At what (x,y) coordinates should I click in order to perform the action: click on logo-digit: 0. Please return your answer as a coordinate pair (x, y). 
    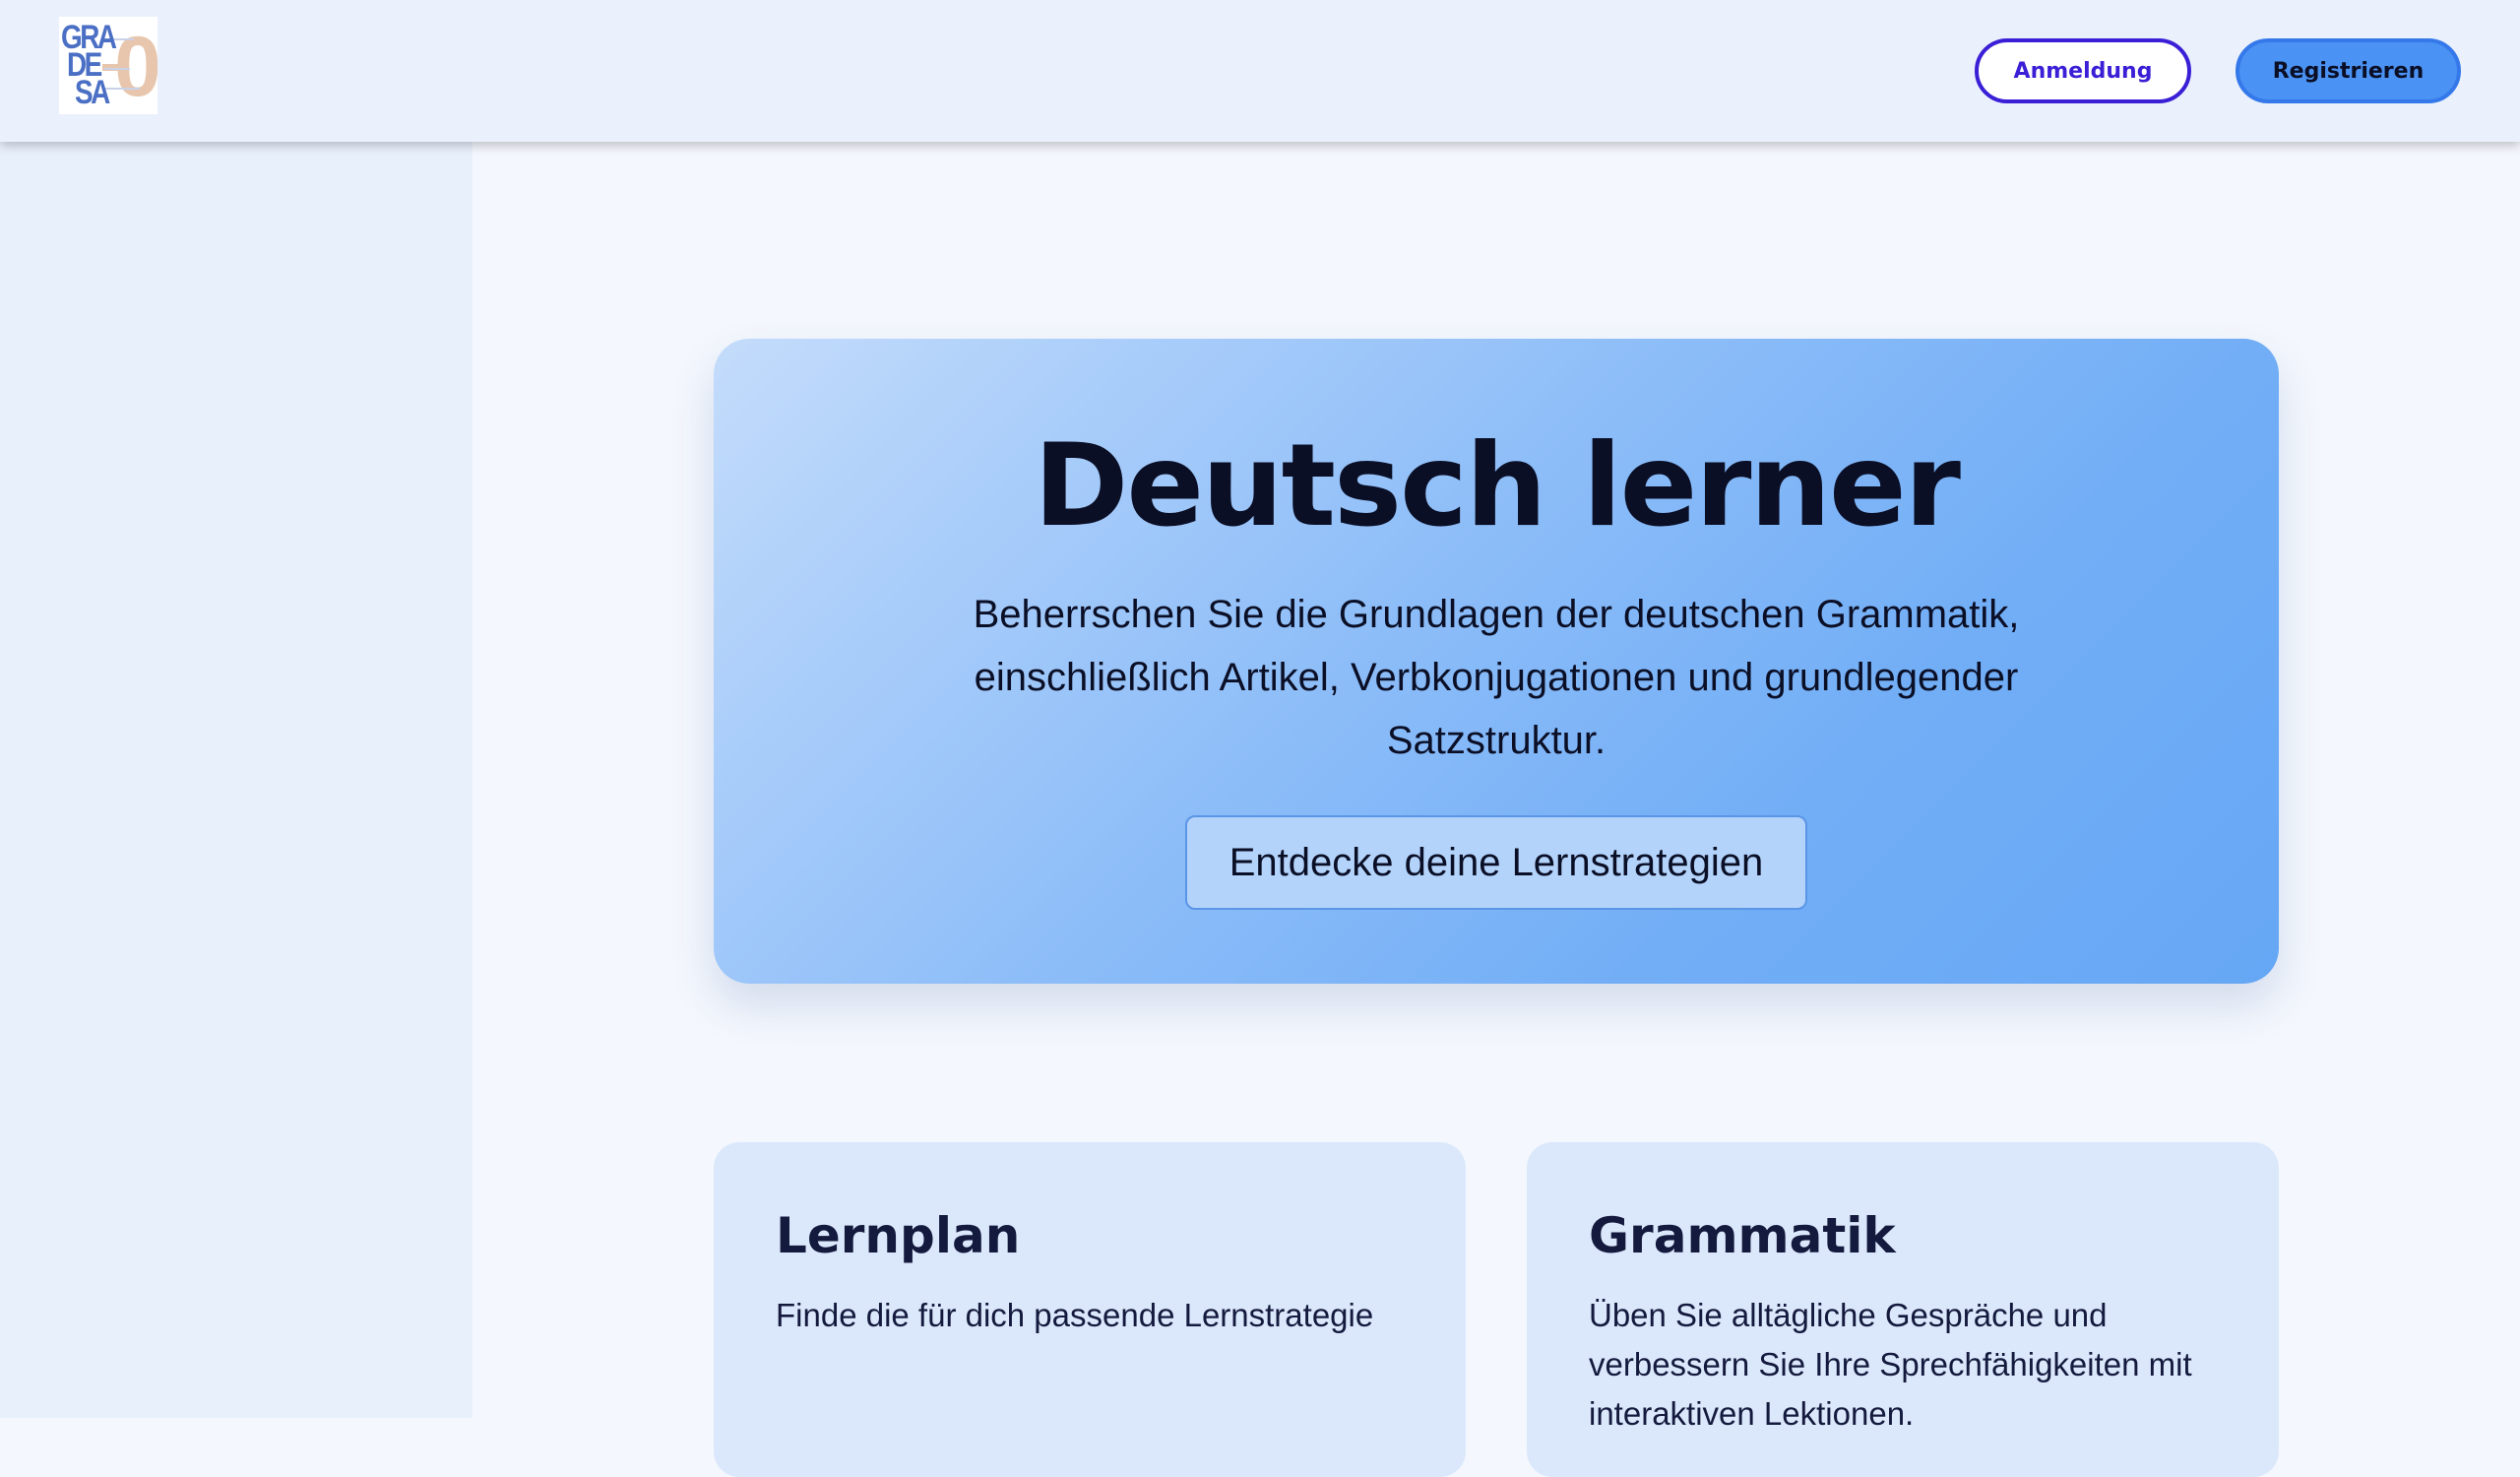
    Looking at the image, I should click on (136, 67).